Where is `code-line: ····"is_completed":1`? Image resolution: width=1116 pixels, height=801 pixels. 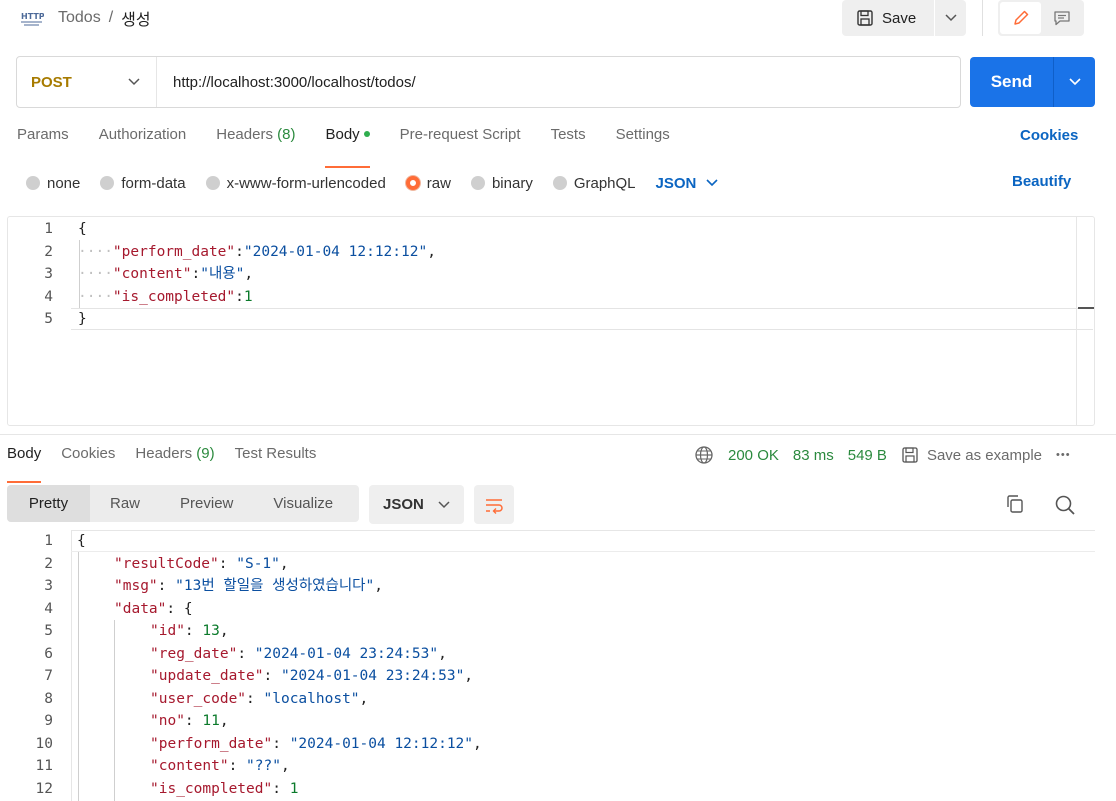 code-line: ····"is_completed":1 is located at coordinates (165, 297).